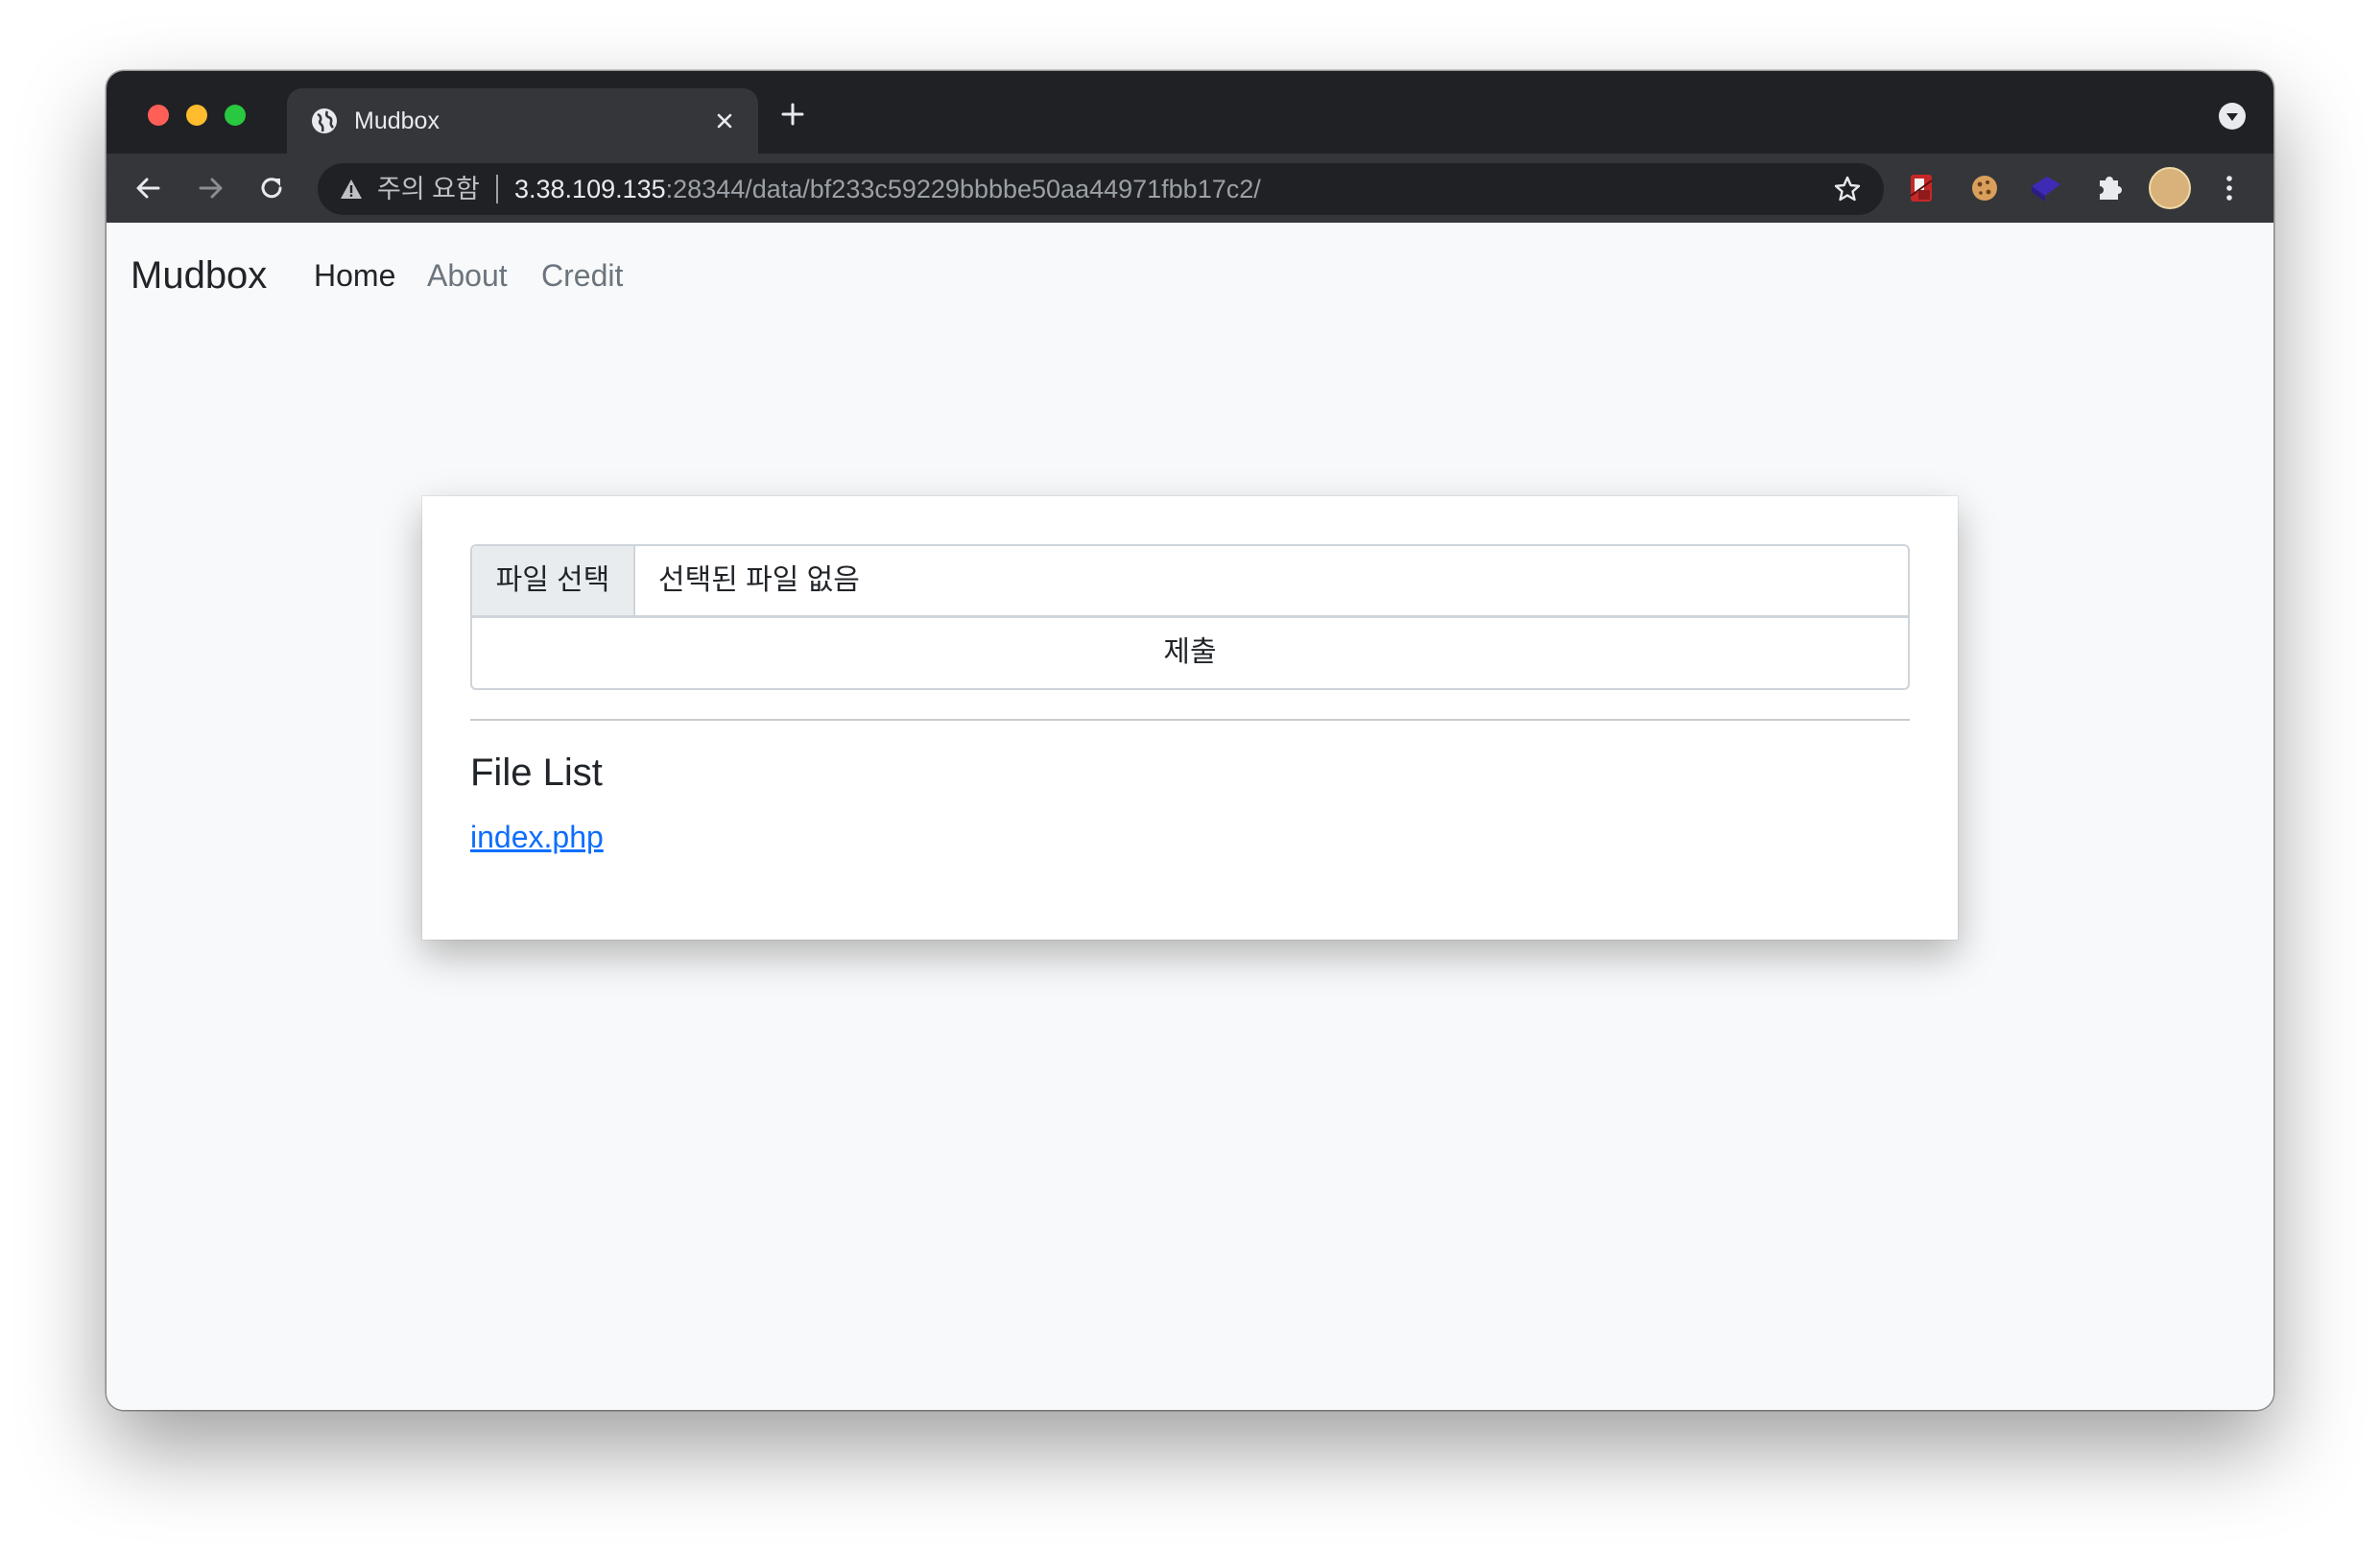  Describe the element at coordinates (536, 773) in the screenshot. I see `file-list-heading: File List` at that location.